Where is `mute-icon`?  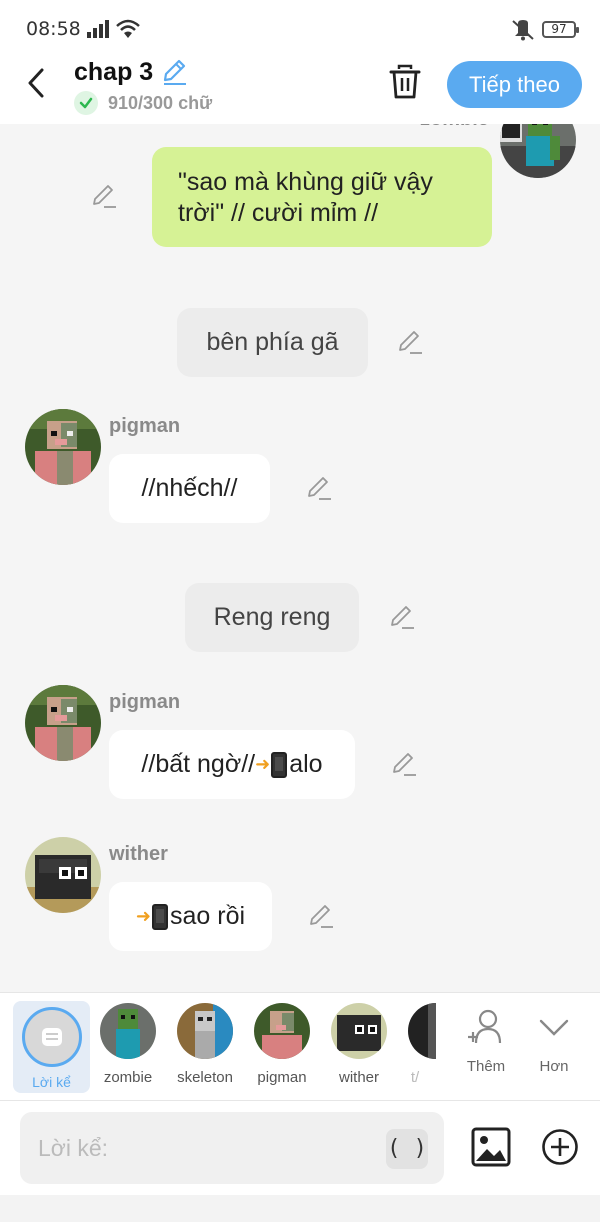 mute-icon is located at coordinates (523, 30).